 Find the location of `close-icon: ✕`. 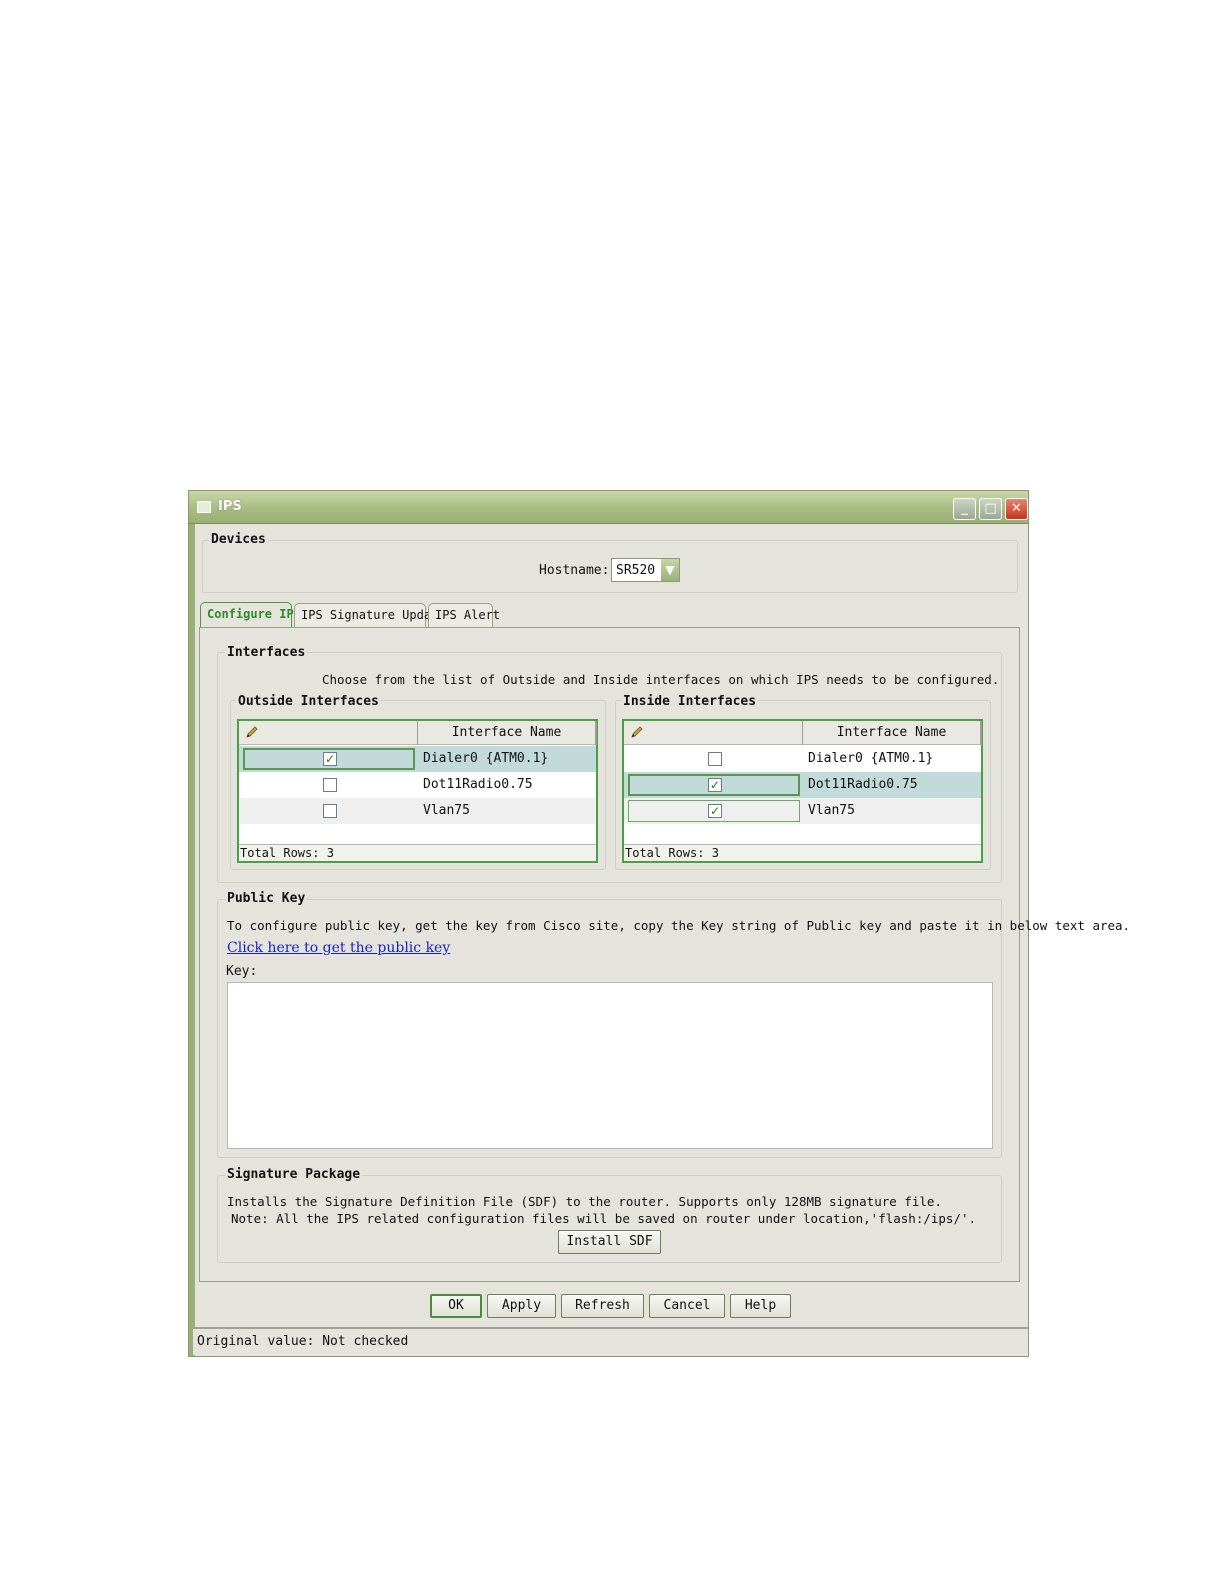

close-icon: ✕ is located at coordinates (1016, 508).